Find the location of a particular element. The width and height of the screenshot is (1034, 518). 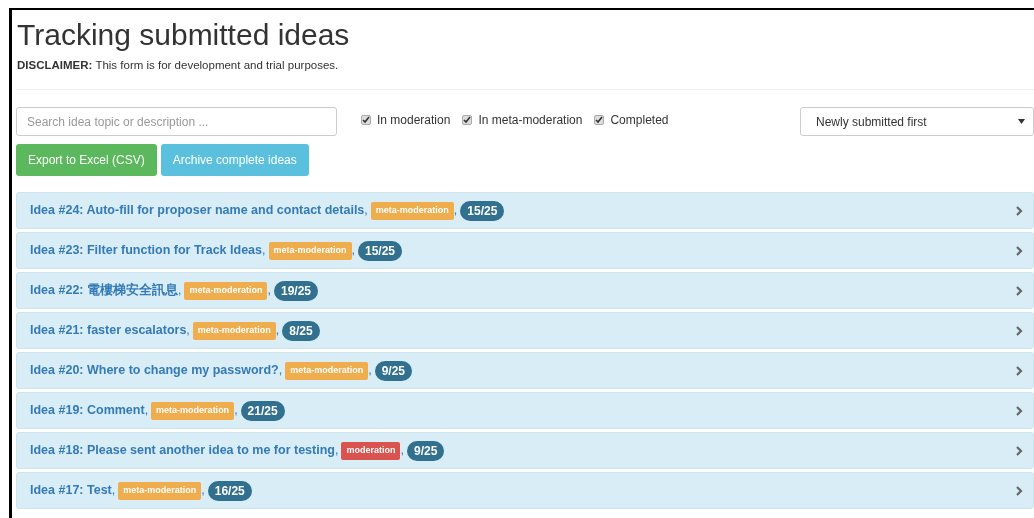

idea-row: Idea #18: Please sent another idea to me for testing, moderation , 9/25 is located at coordinates (525, 451).